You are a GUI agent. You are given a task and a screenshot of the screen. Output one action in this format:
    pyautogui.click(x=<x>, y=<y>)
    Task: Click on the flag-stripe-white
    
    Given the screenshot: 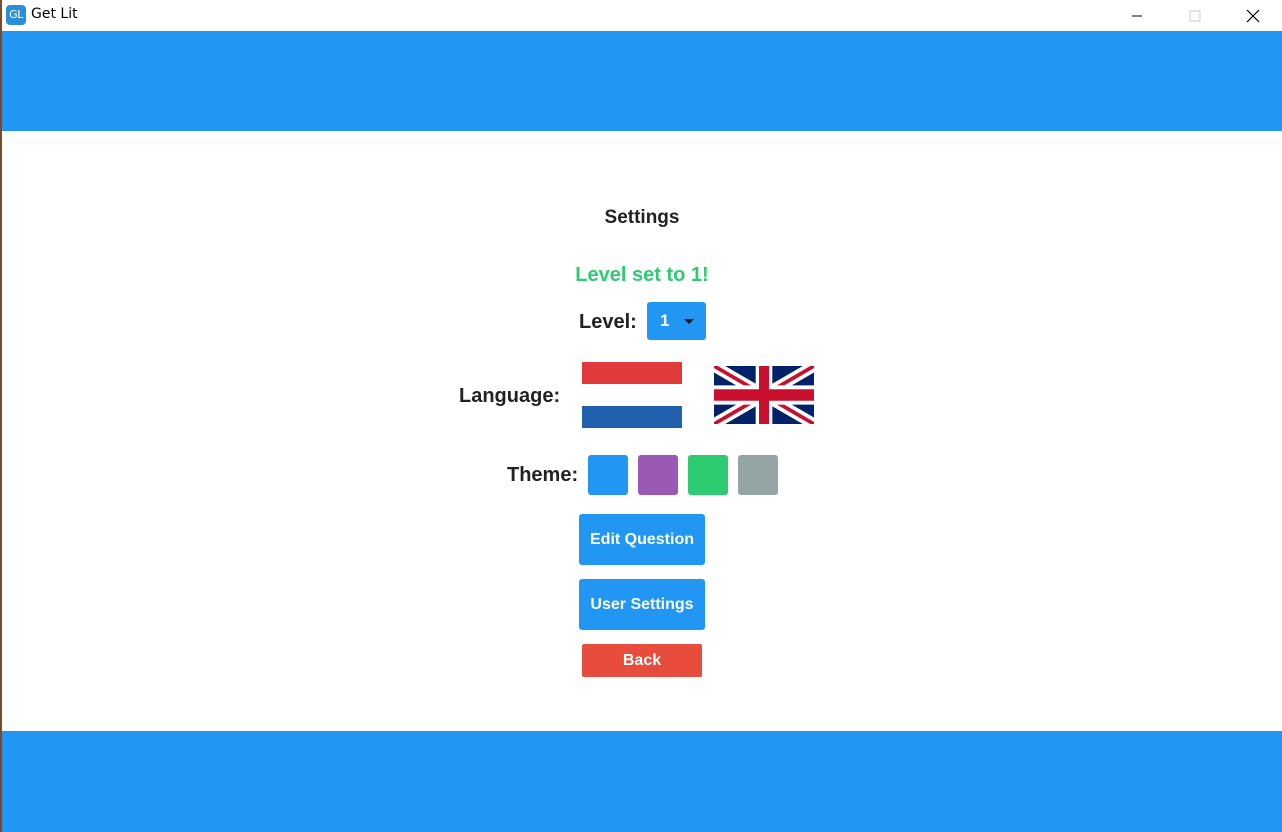 What is the action you would take?
    pyautogui.click(x=632, y=395)
    